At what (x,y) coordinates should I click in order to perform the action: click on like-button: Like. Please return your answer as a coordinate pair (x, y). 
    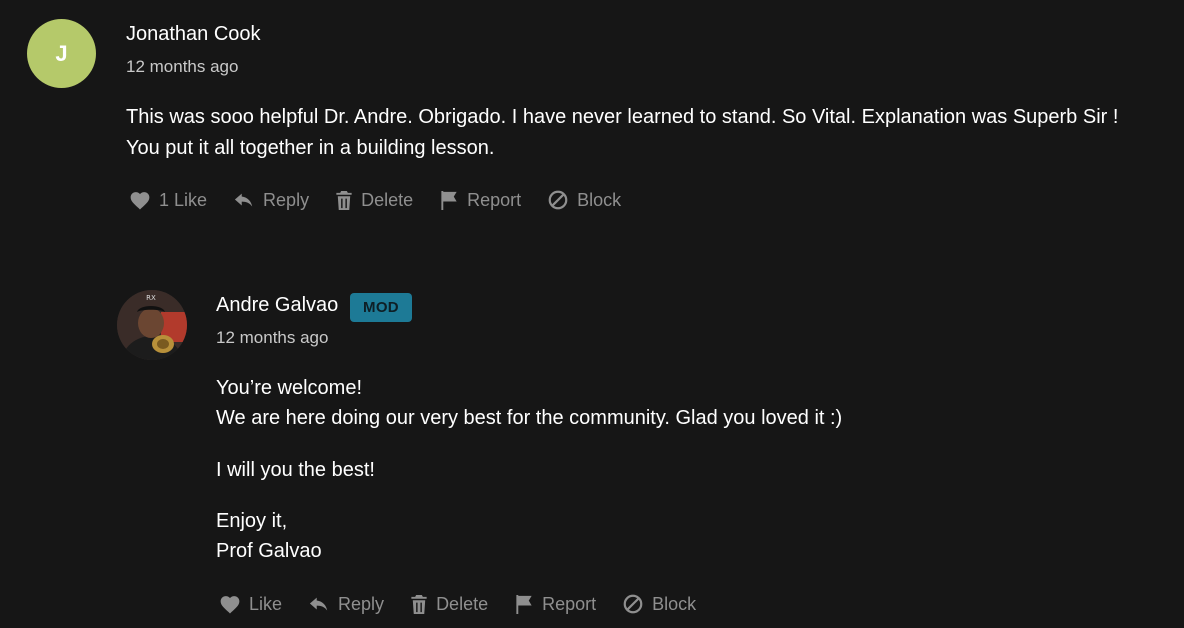
    Looking at the image, I should click on (250, 604).